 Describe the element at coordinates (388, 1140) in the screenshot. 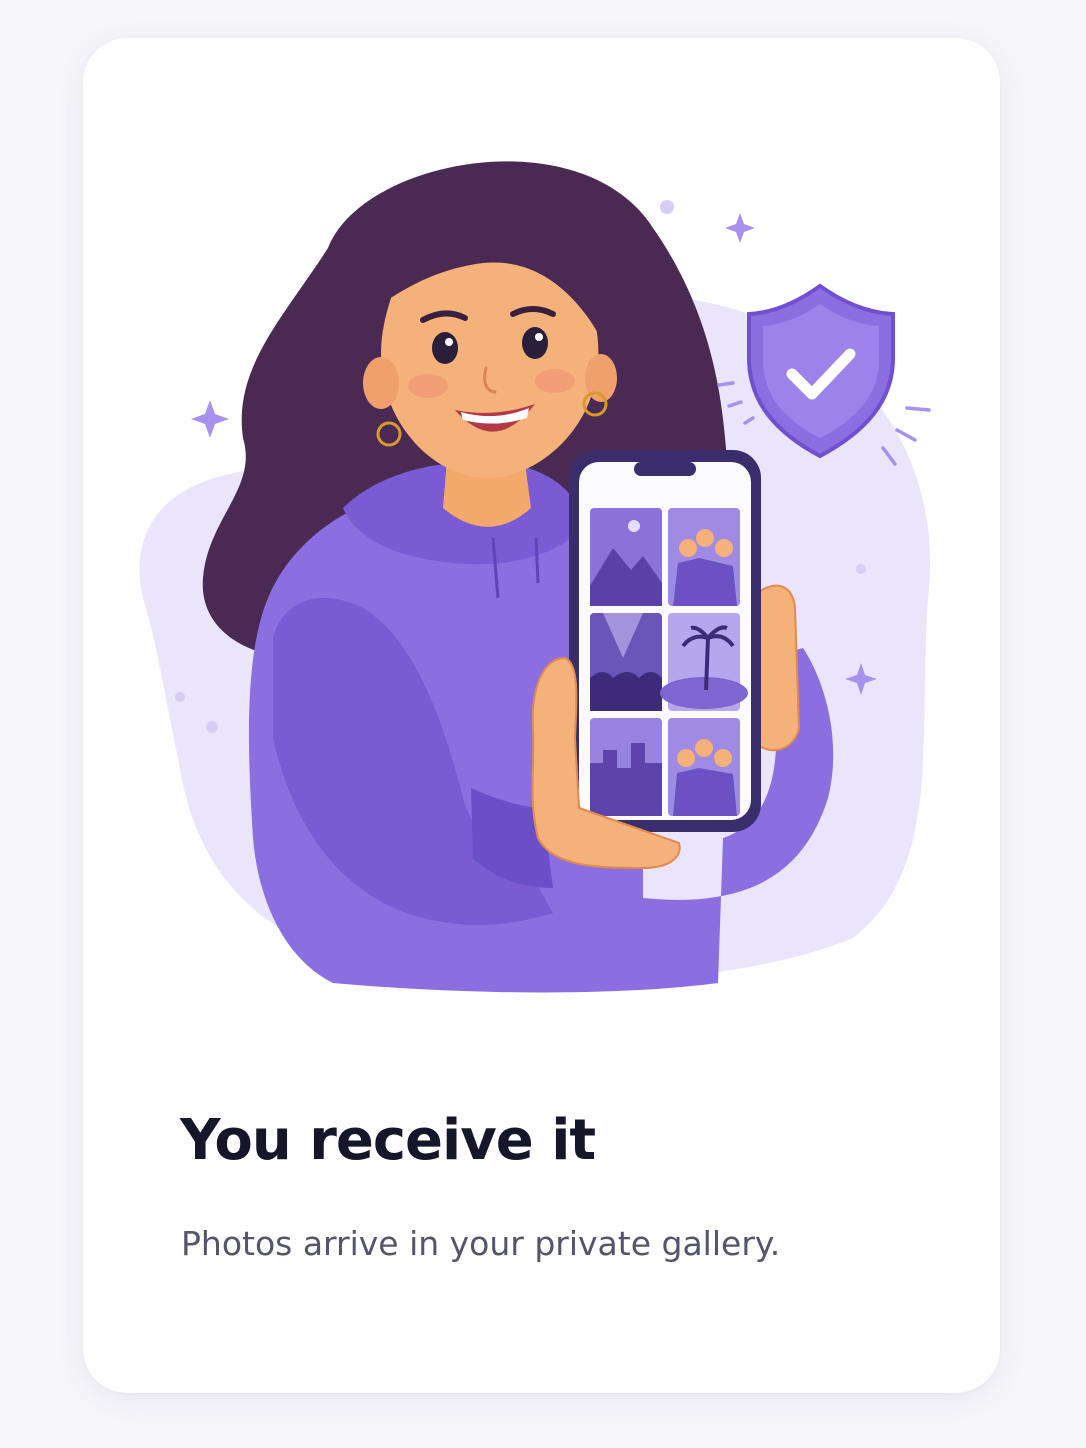

I see `card-title: You receive it` at that location.